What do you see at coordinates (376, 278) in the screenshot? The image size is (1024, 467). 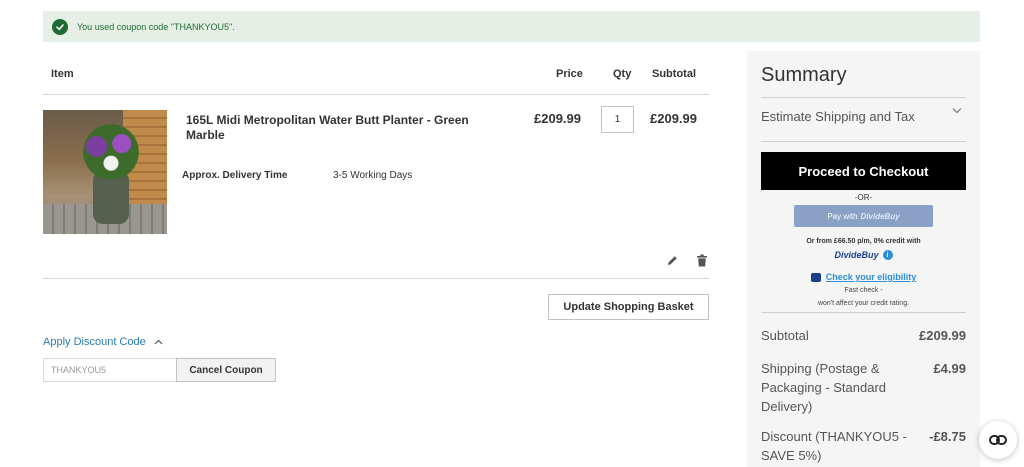 I see `row-divider` at bounding box center [376, 278].